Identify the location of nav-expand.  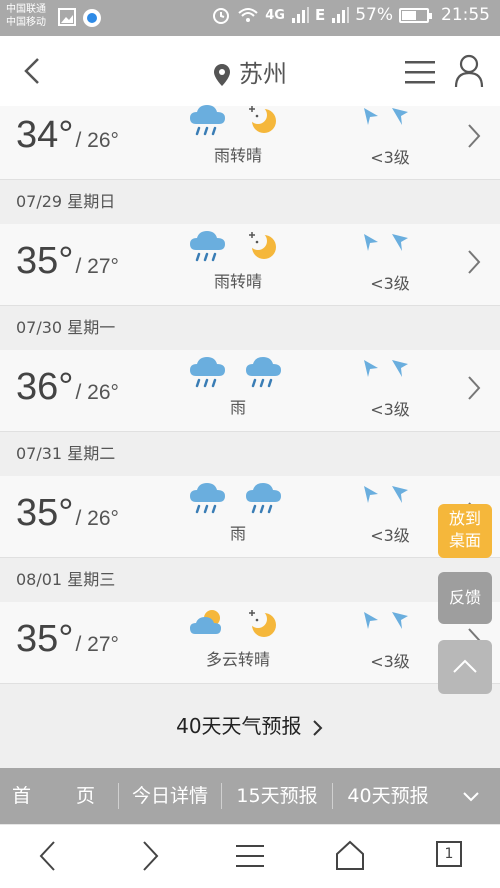
(471, 796).